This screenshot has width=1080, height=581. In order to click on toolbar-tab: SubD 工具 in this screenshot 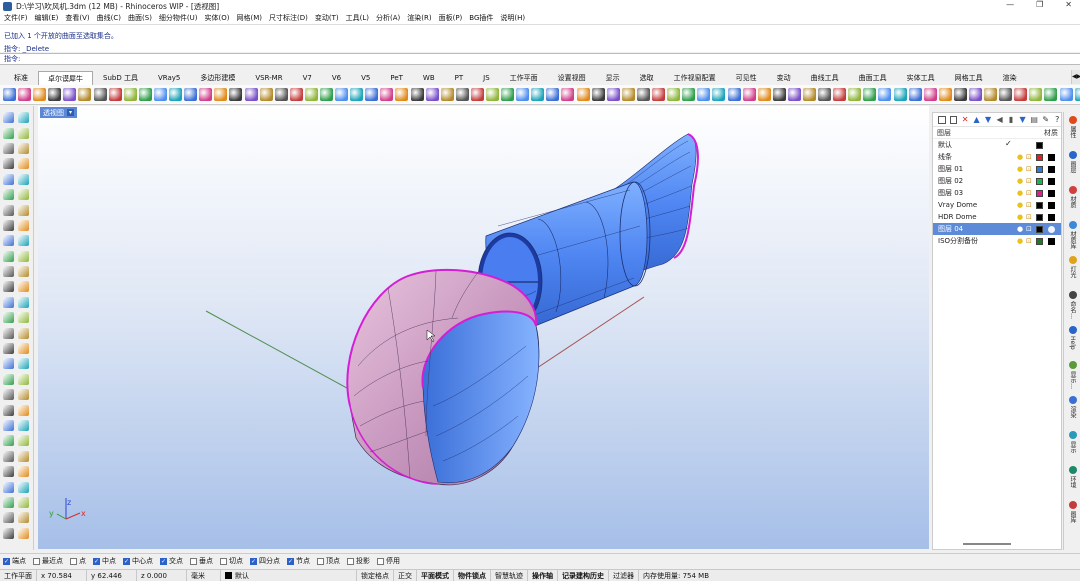, I will do `click(120, 78)`.